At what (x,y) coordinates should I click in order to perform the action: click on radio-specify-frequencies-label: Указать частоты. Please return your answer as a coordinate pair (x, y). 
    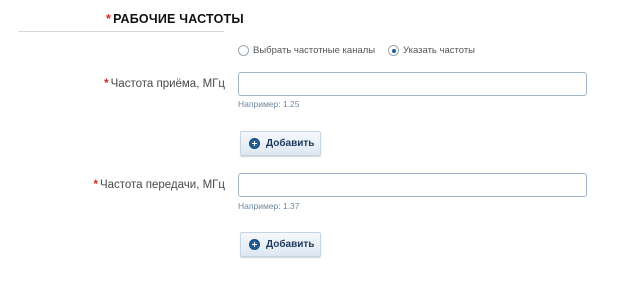
    Looking at the image, I should click on (439, 50).